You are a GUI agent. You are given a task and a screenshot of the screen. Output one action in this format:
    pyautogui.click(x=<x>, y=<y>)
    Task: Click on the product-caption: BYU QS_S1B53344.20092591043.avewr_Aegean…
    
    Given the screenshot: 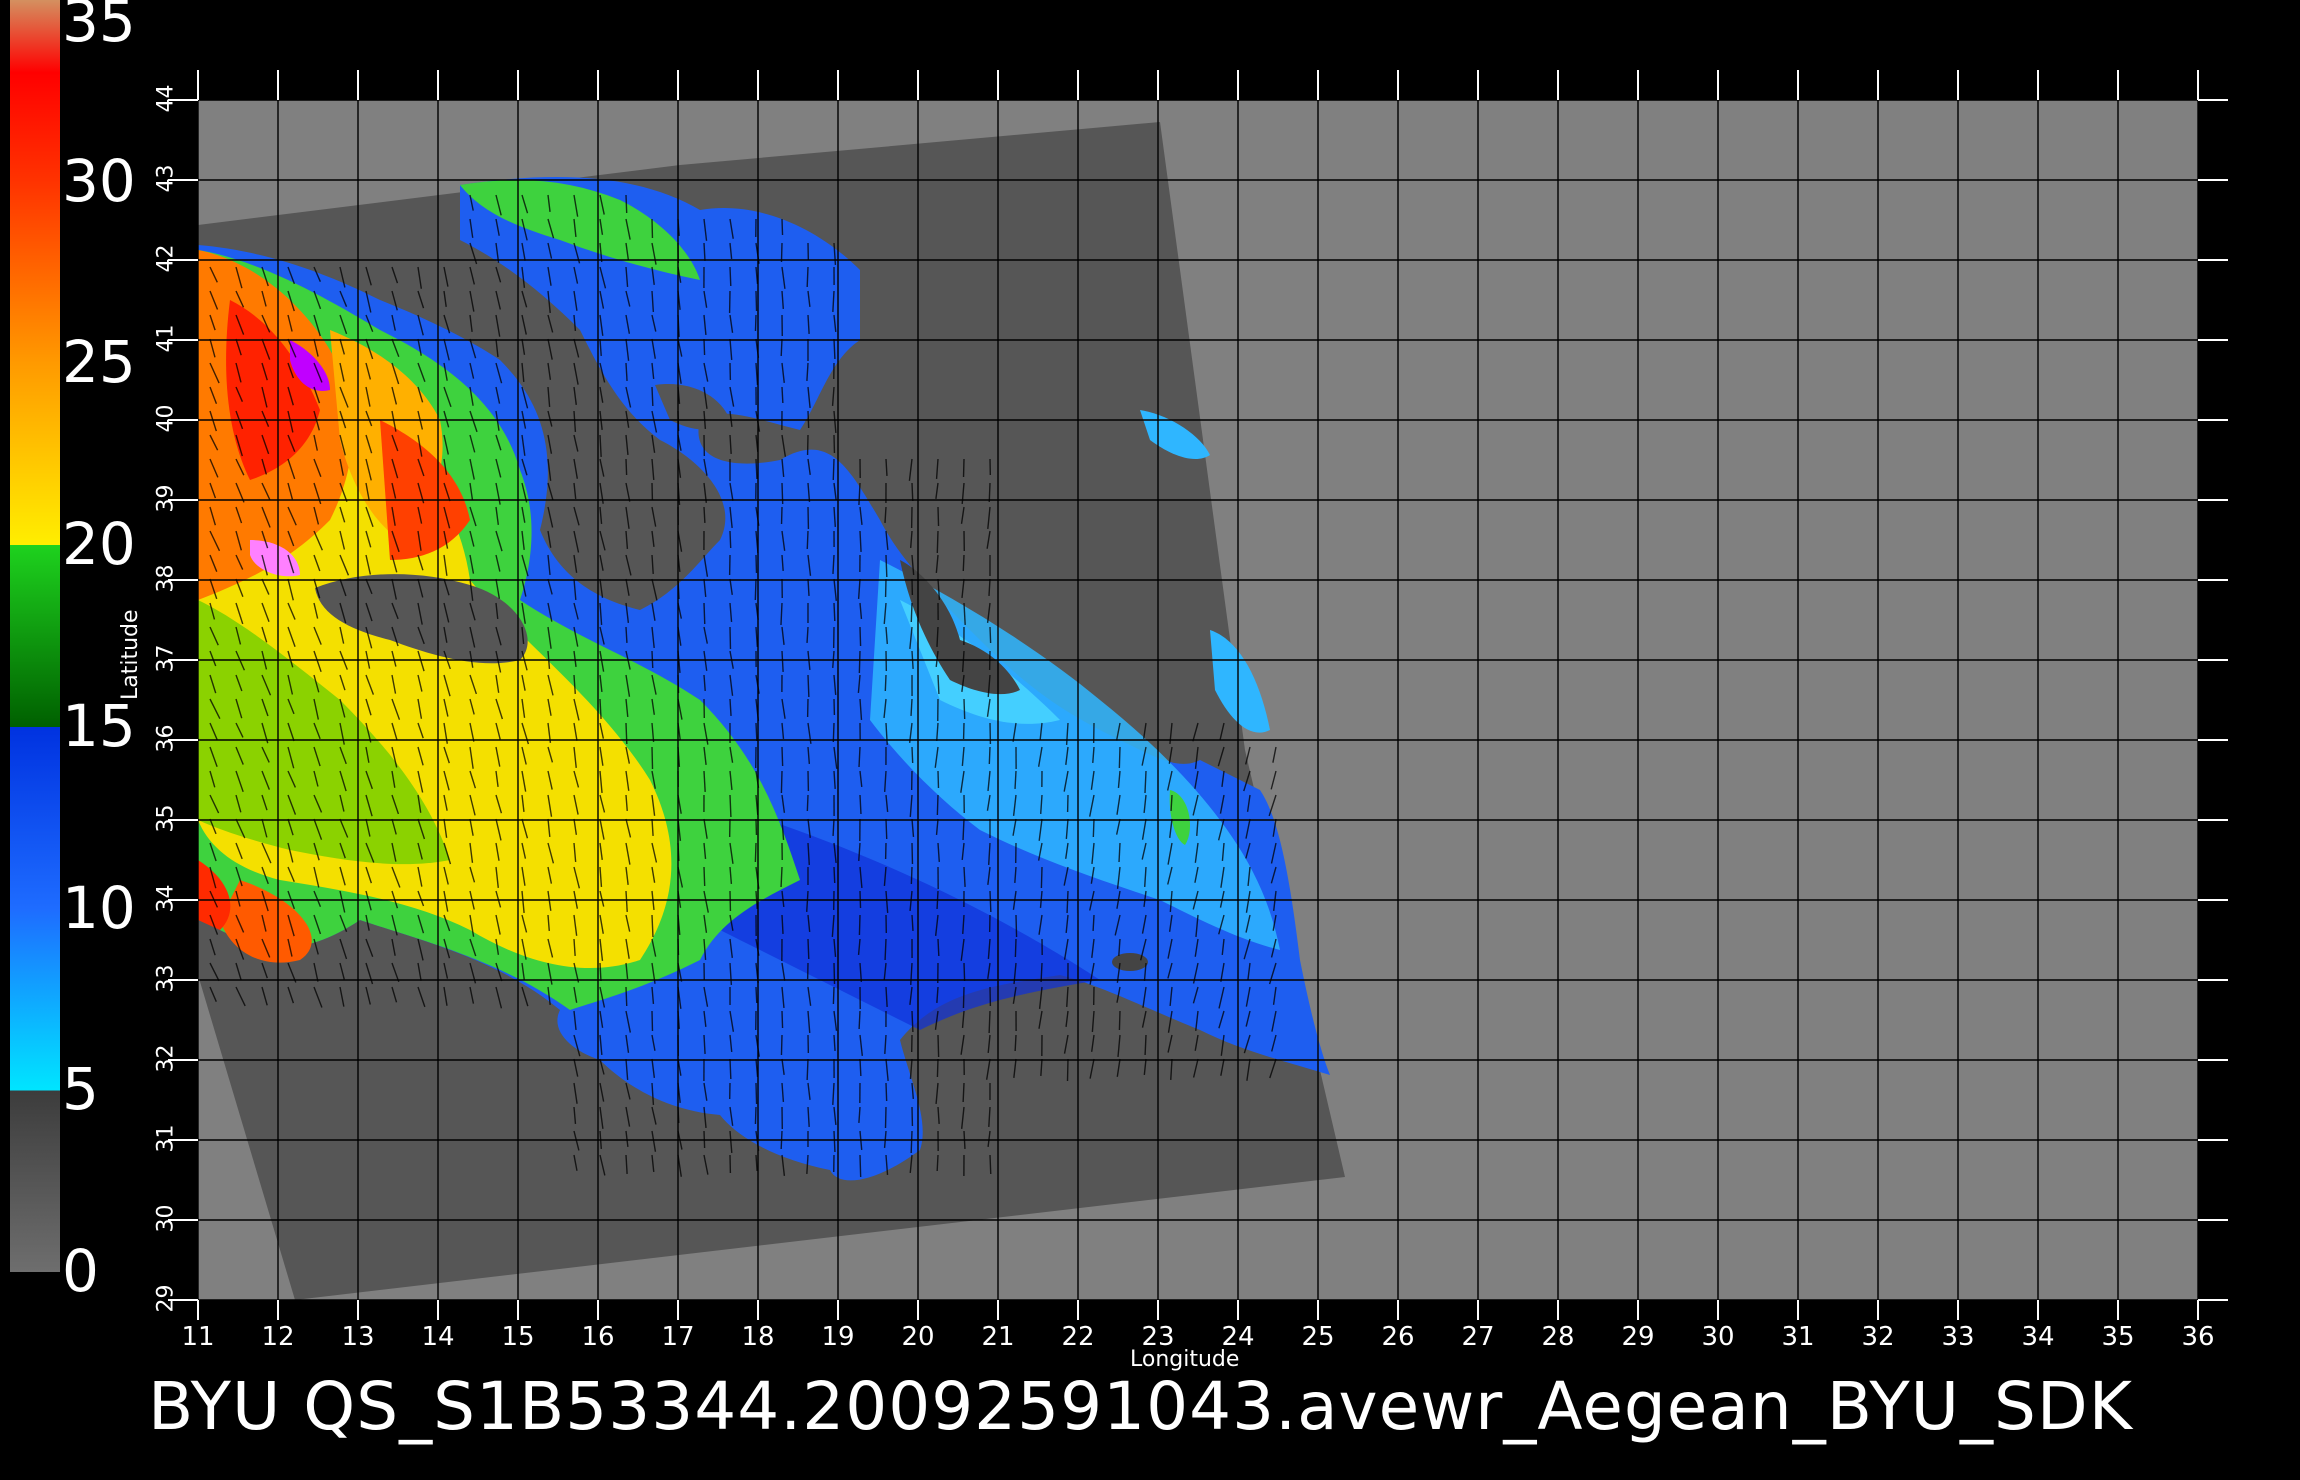 What is the action you would take?
    pyautogui.click(x=1140, y=1406)
    